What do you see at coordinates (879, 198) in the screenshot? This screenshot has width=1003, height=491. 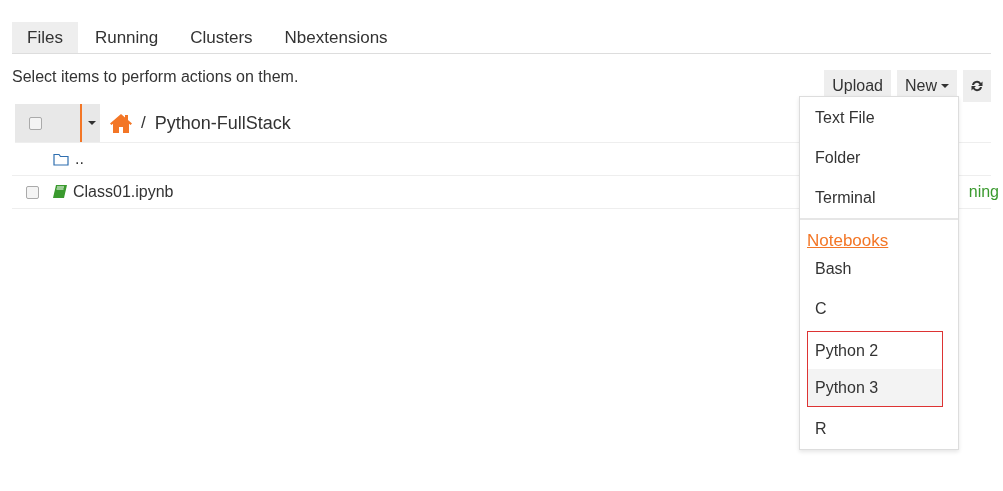 I see `menu-item: Terminal` at bounding box center [879, 198].